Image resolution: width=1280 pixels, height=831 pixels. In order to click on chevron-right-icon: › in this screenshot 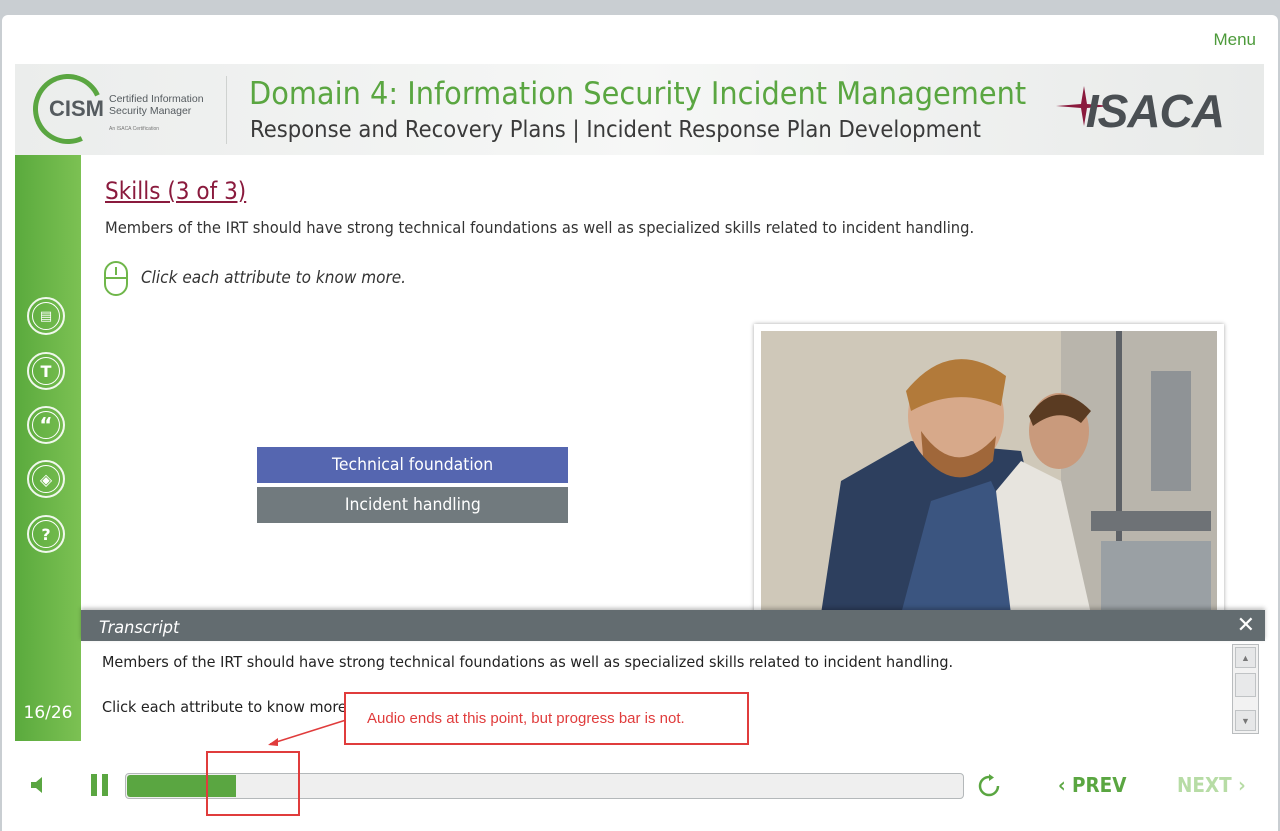, I will do `click(1242, 785)`.